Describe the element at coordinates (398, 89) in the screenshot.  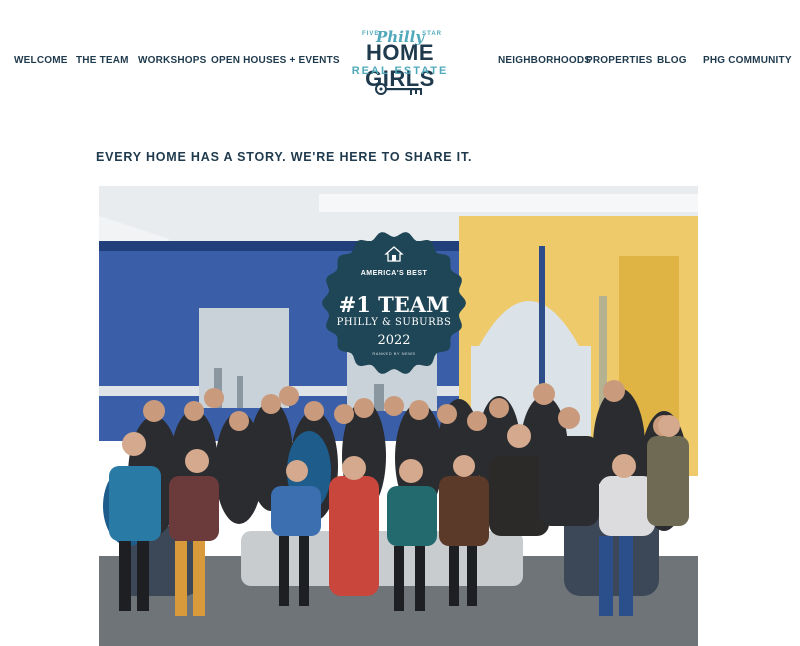
I see `key-icon` at that location.